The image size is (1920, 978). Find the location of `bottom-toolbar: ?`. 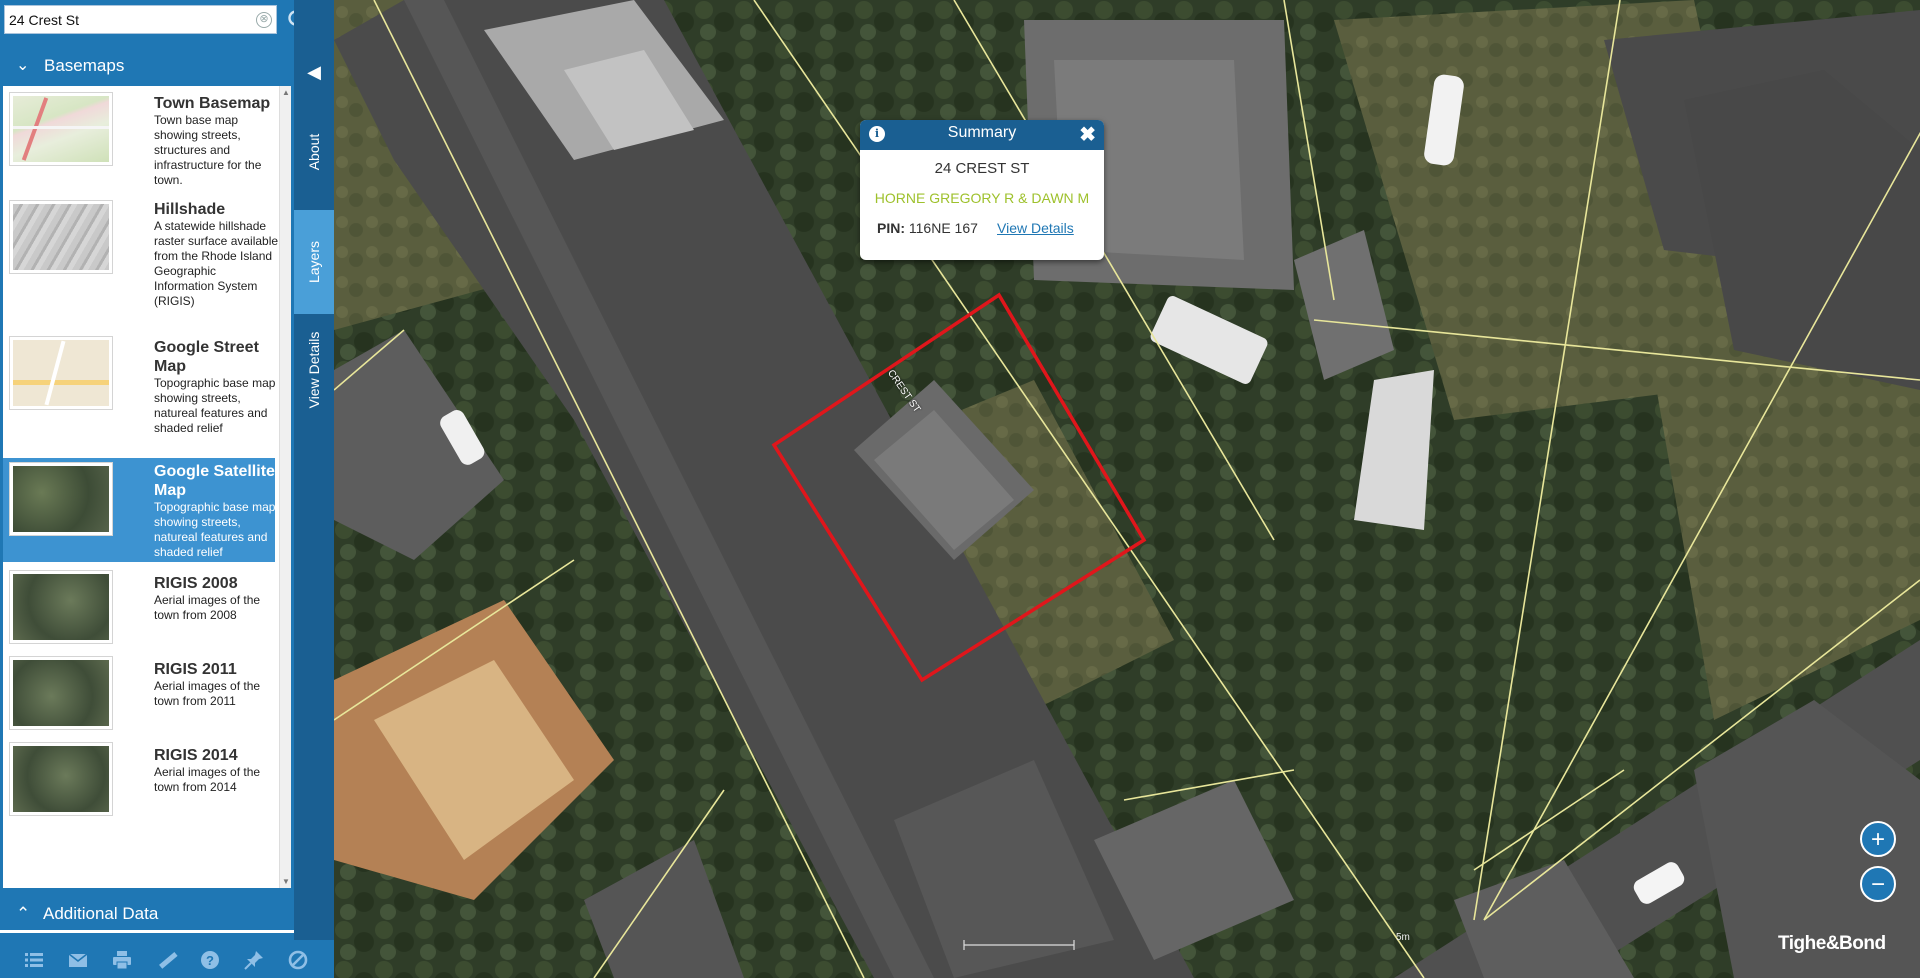

bottom-toolbar: ? is located at coordinates (167, 959).